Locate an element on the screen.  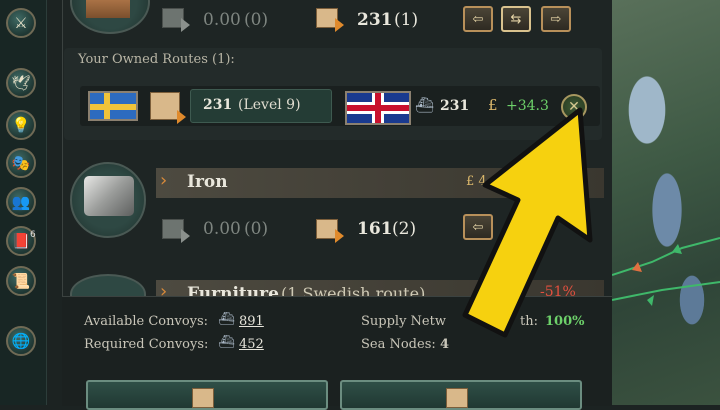
route-amount: 231 is located at coordinates (218, 105).